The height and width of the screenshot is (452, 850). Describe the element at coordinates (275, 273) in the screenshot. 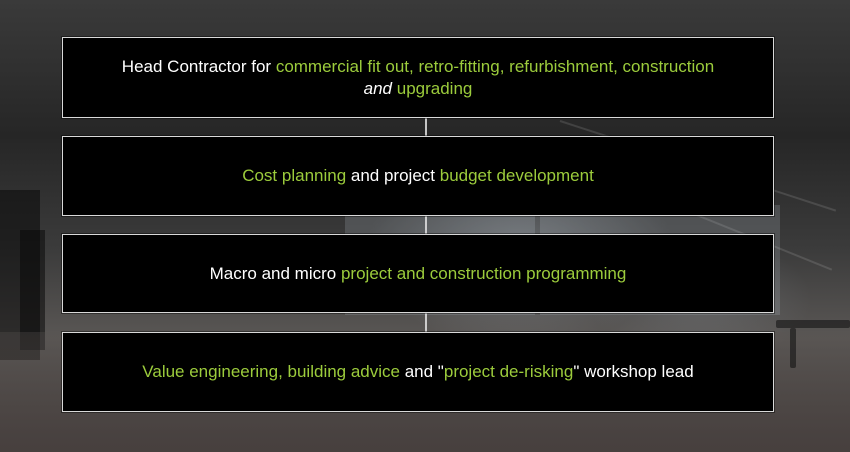

I see `card-text-plain: Macro and micro` at that location.